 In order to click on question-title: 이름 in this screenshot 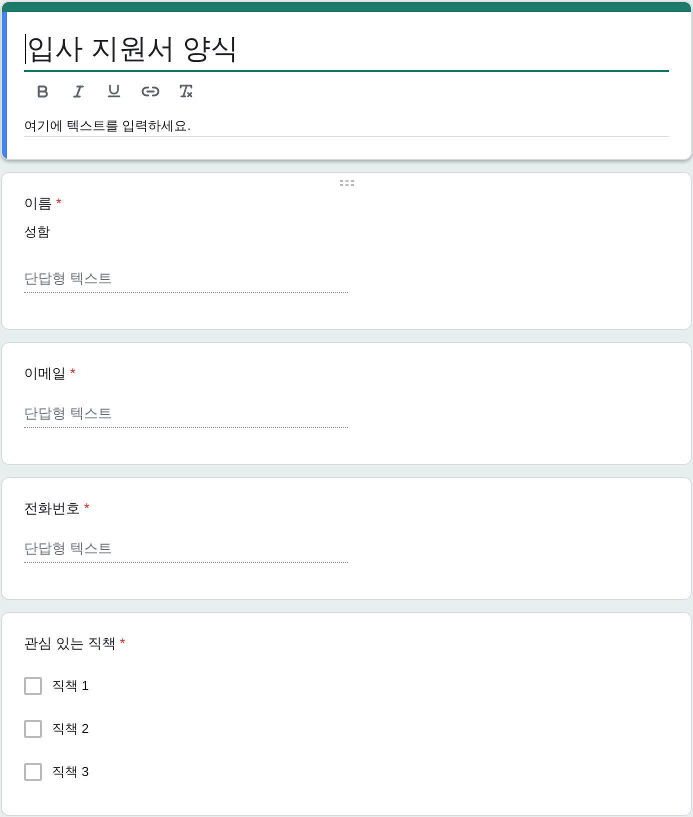, I will do `click(38, 203)`.